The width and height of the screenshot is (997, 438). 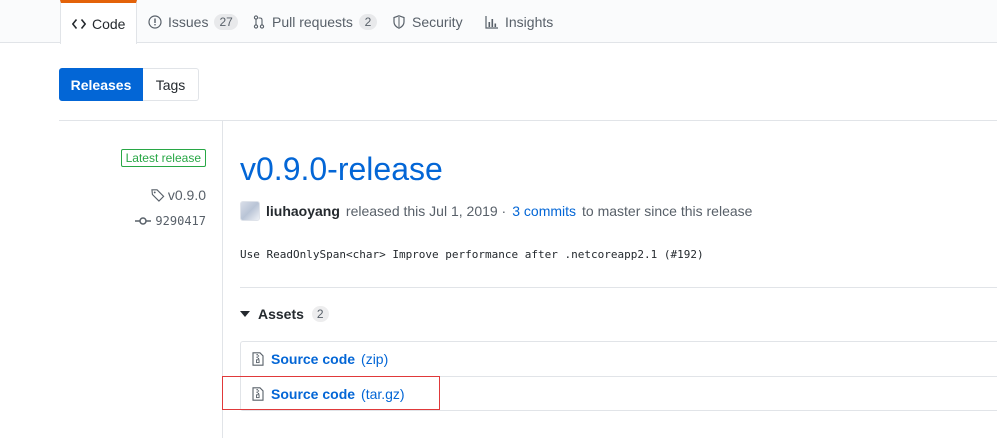 What do you see at coordinates (140, 279) in the screenshot?
I see `release-meta: Latest release v0.9.0 9290417` at bounding box center [140, 279].